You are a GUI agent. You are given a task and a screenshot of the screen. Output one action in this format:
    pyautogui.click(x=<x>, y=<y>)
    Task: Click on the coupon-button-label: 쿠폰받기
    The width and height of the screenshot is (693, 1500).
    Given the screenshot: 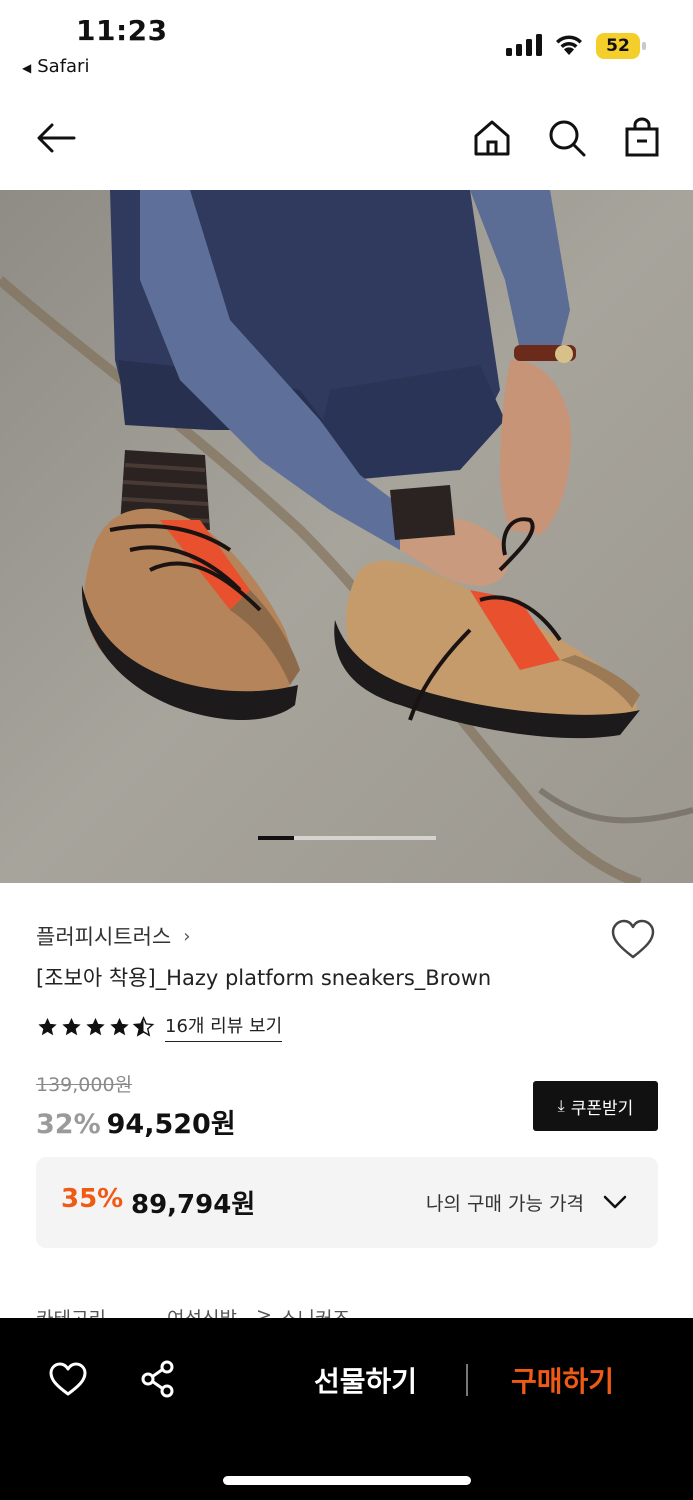 What is the action you would take?
    pyautogui.click(x=602, y=1108)
    